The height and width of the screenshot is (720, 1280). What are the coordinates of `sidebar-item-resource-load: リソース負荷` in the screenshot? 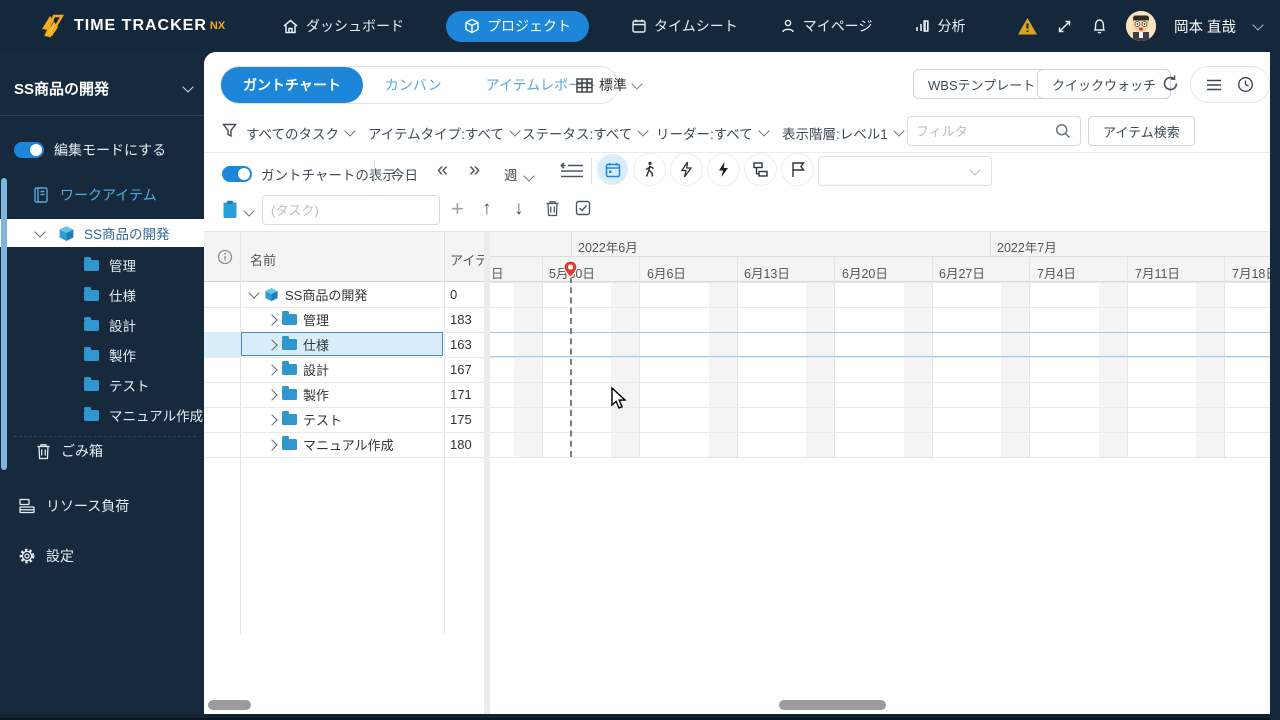 It's located at (73, 506).